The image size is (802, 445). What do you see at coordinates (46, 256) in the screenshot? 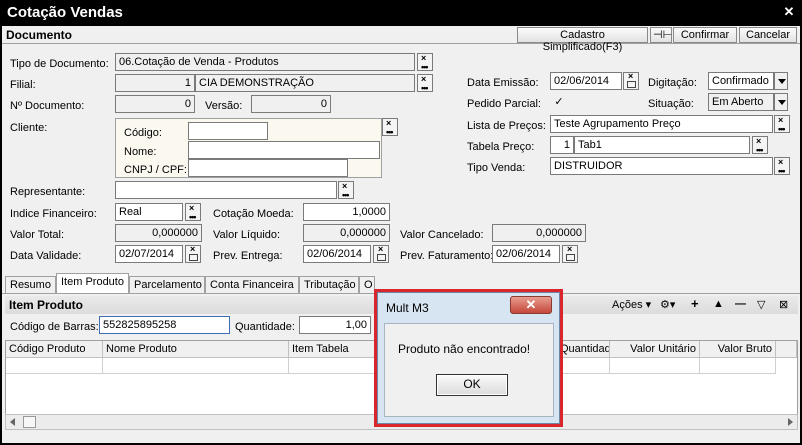
I see `data-validade-label: Data Validade:` at bounding box center [46, 256].